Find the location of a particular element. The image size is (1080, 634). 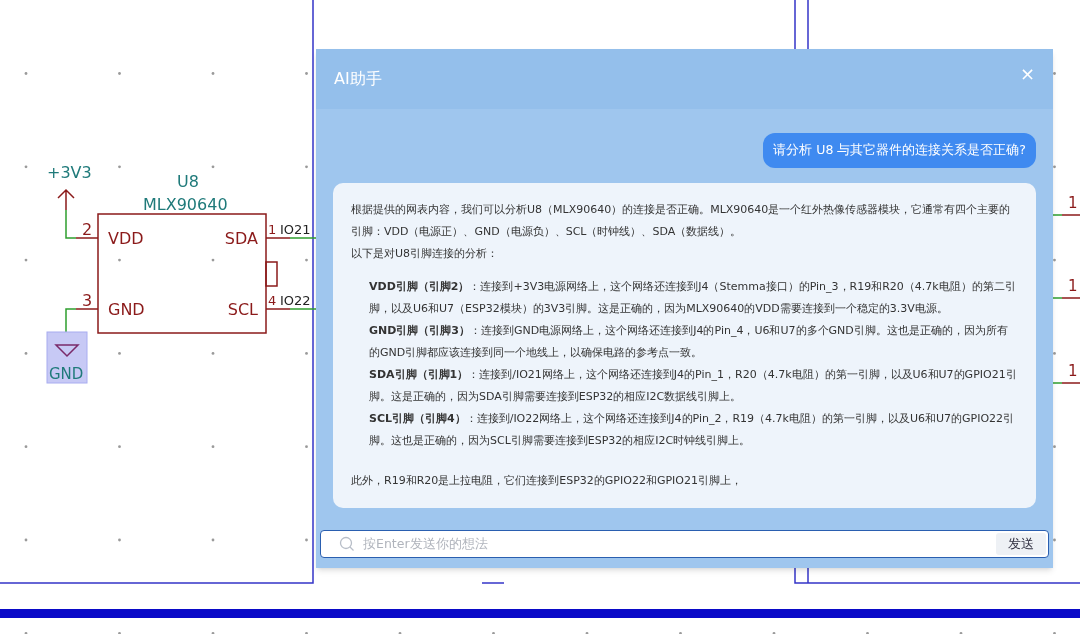

analysis-item: VDD引脚（引脚2）：连接到+3V3电源网络上，这个网络还连接到J4（Stemma接口）的Pin_3，R19和R20（4.7k电阻）的第二引脚，以及U6和U7（ESP32模块）的3V3引脚。这是正确的，因为MLX90640的VDD需要连接到一个稳定的3.3V电源。 is located at coordinates (693, 297).